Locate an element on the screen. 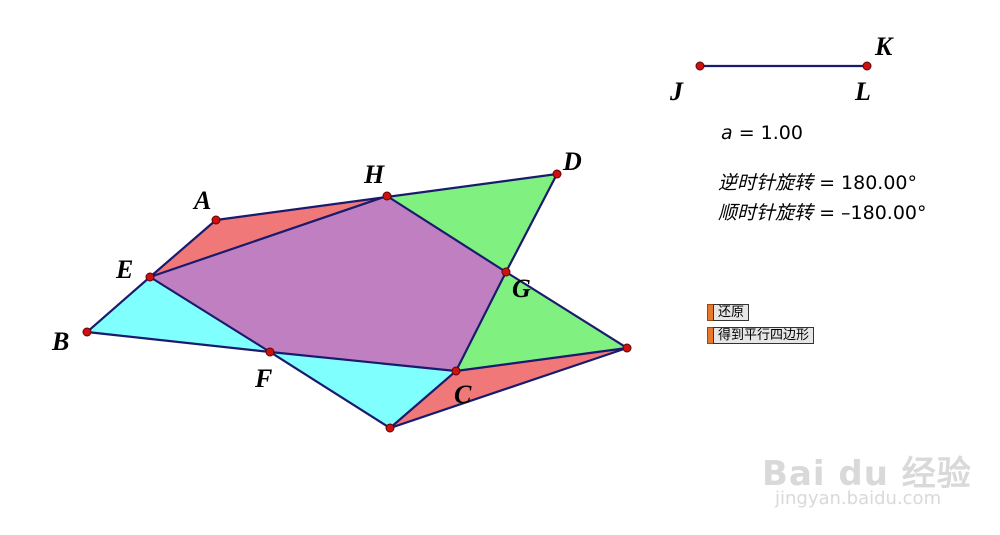 The image size is (1000, 535). point-l is located at coordinates (867, 66).